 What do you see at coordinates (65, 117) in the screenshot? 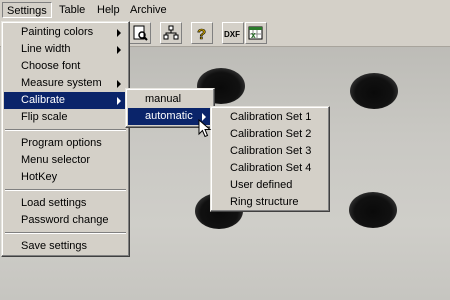
I see `menu-item-flip-scale: Flip scale` at bounding box center [65, 117].